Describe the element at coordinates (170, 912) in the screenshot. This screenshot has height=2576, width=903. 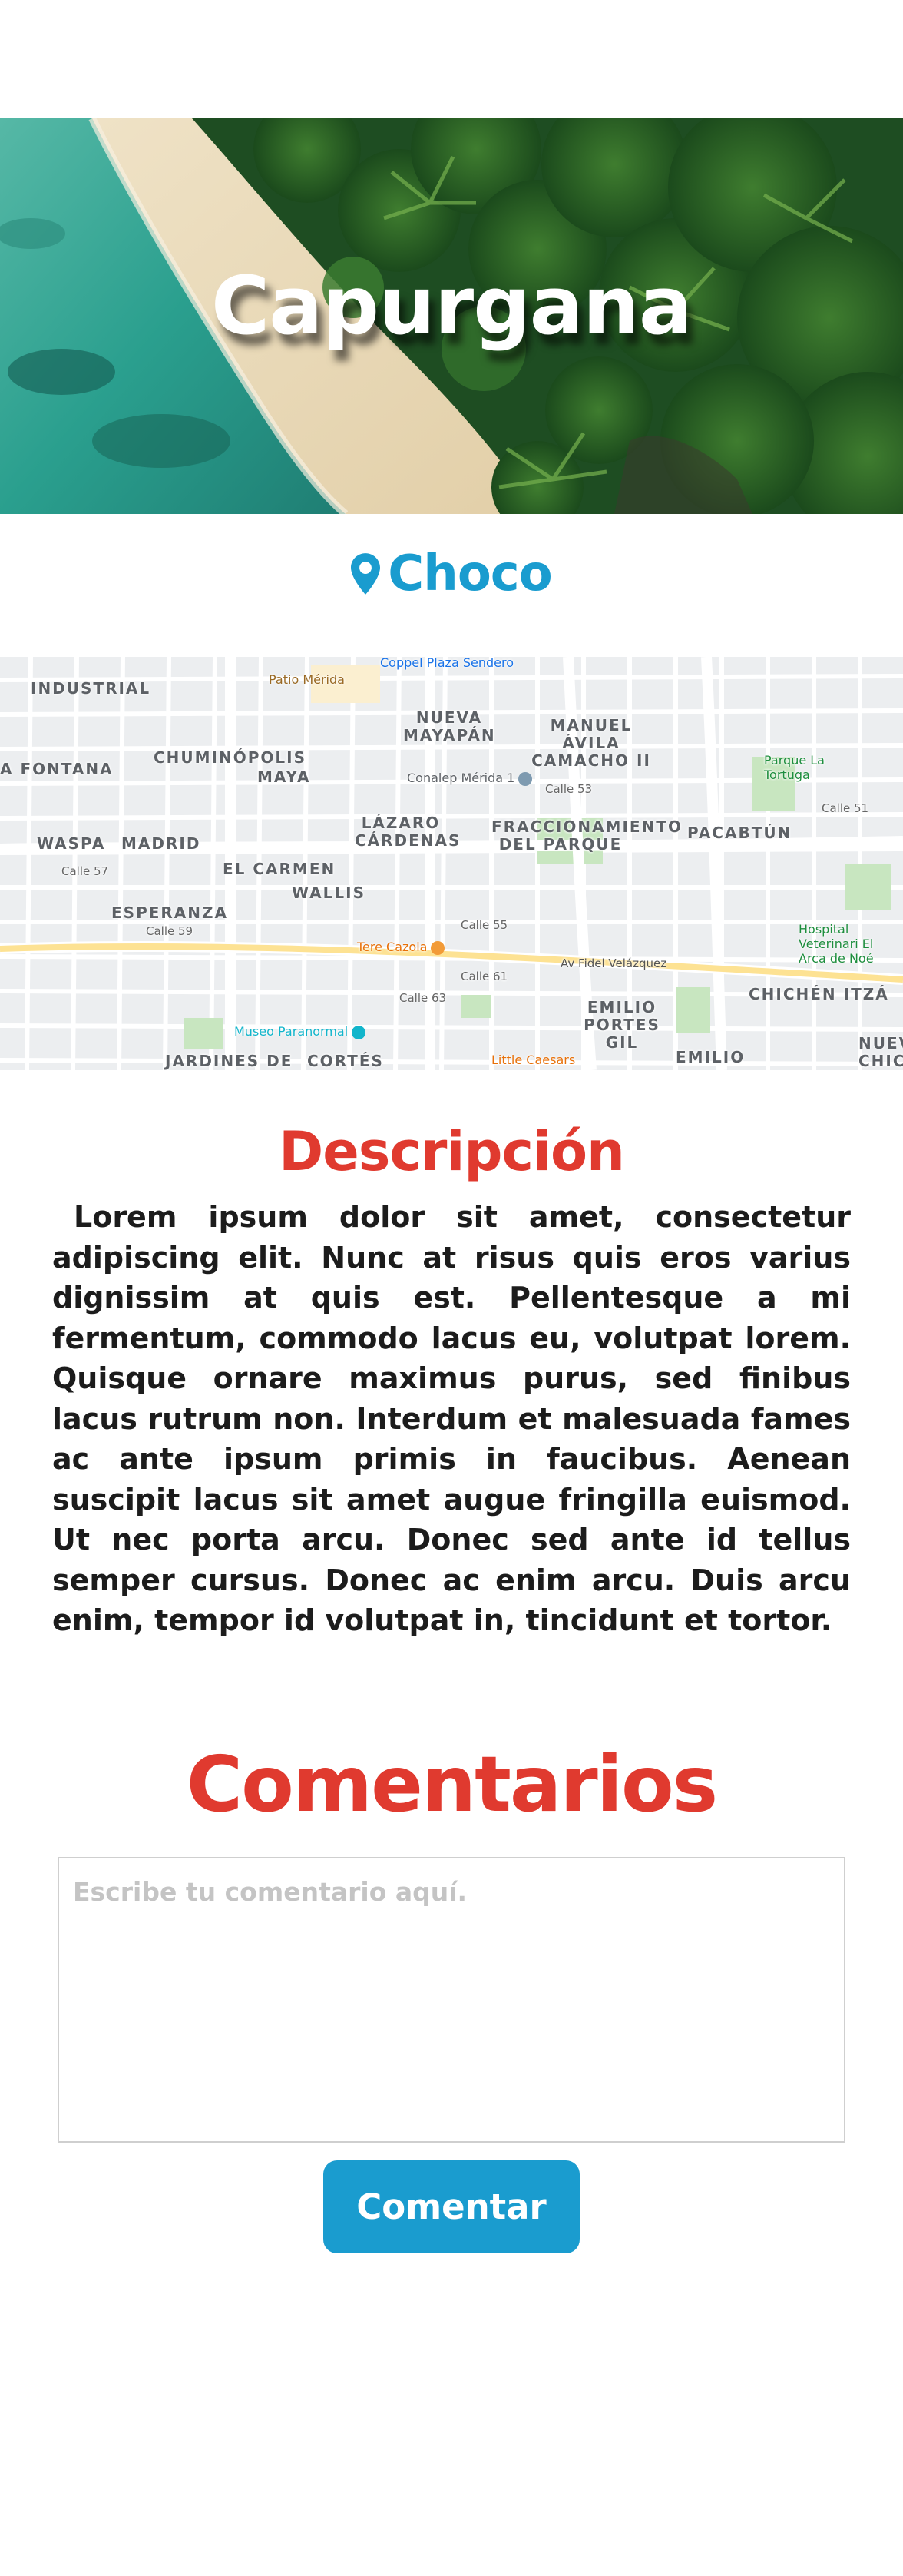
I see `map-neighborhood: ESPERANZA` at that location.